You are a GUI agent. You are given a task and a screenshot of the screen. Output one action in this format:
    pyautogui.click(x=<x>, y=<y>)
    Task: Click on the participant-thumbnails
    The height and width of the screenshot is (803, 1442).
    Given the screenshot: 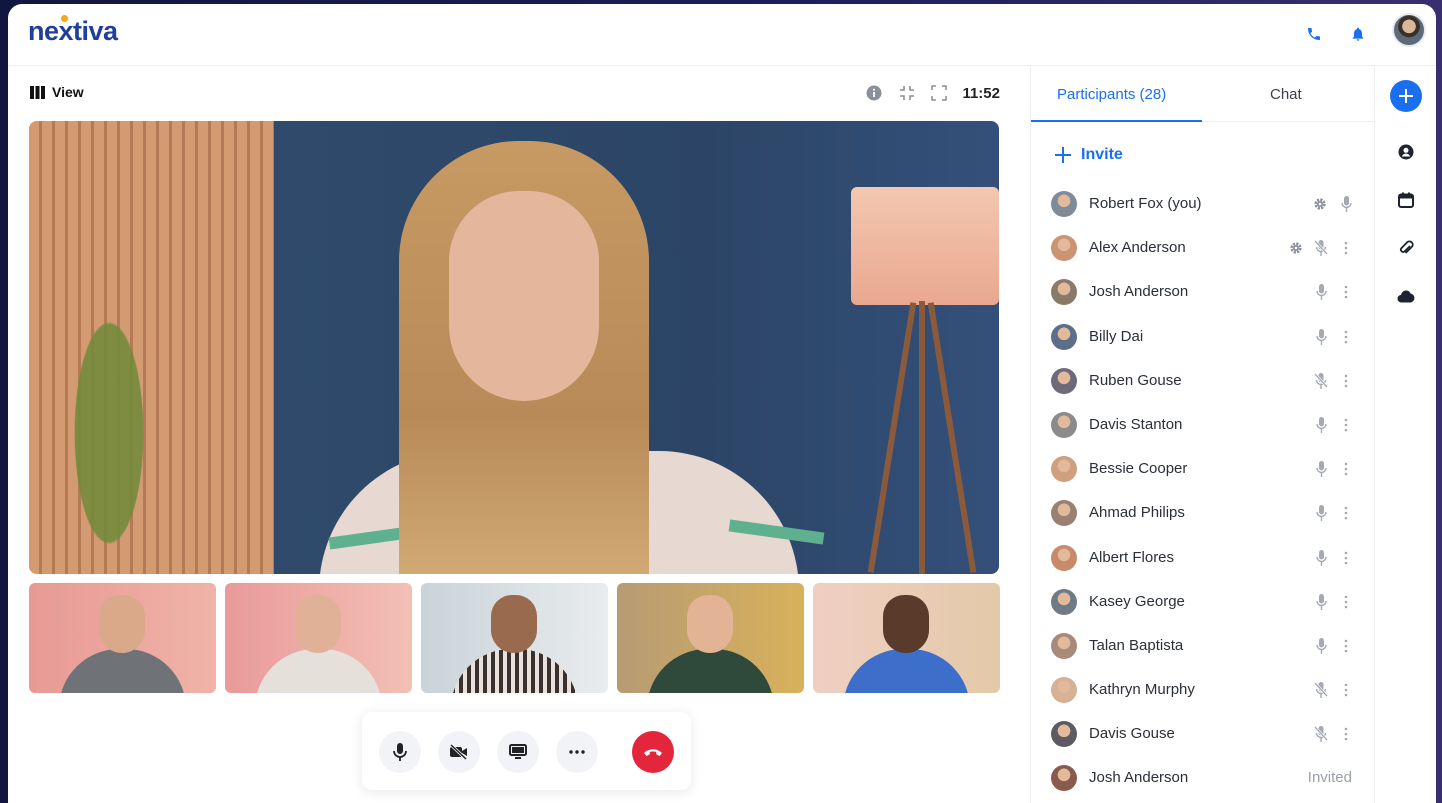 What is the action you would take?
    pyautogui.click(x=514, y=638)
    